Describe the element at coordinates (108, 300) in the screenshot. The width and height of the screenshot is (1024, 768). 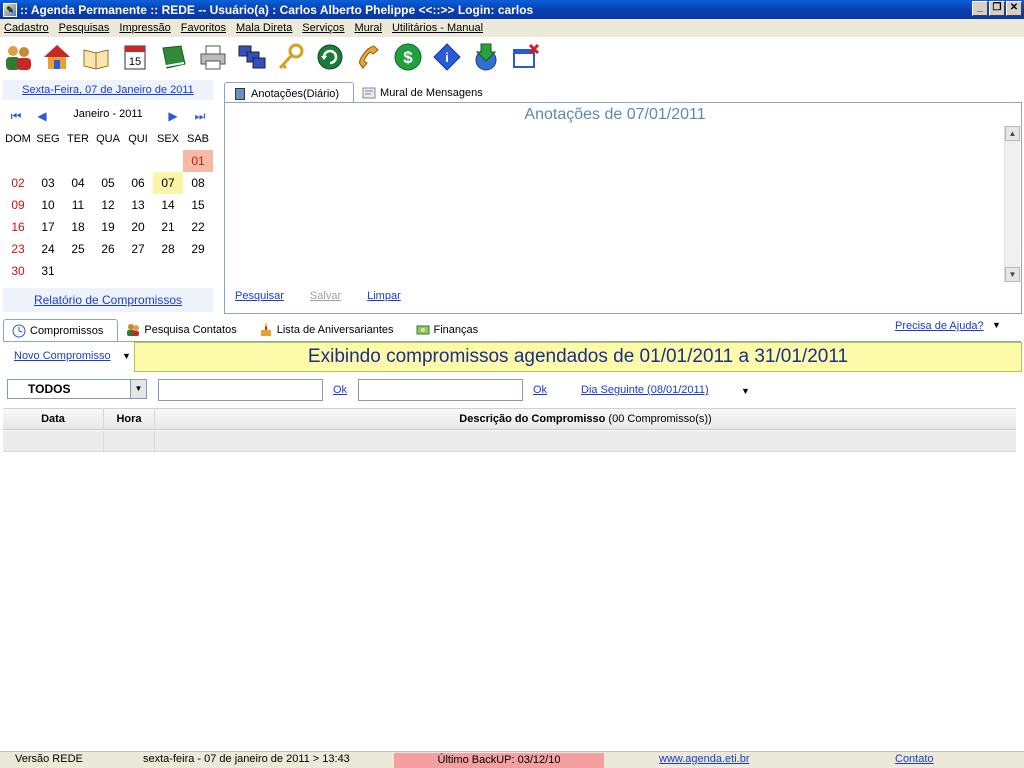
I see `appointments-report-link: Relatório de Compromissos` at that location.